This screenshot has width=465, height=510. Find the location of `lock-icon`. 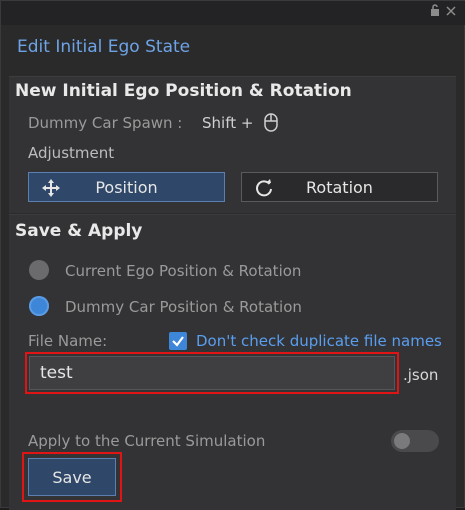

lock-icon is located at coordinates (435, 11).